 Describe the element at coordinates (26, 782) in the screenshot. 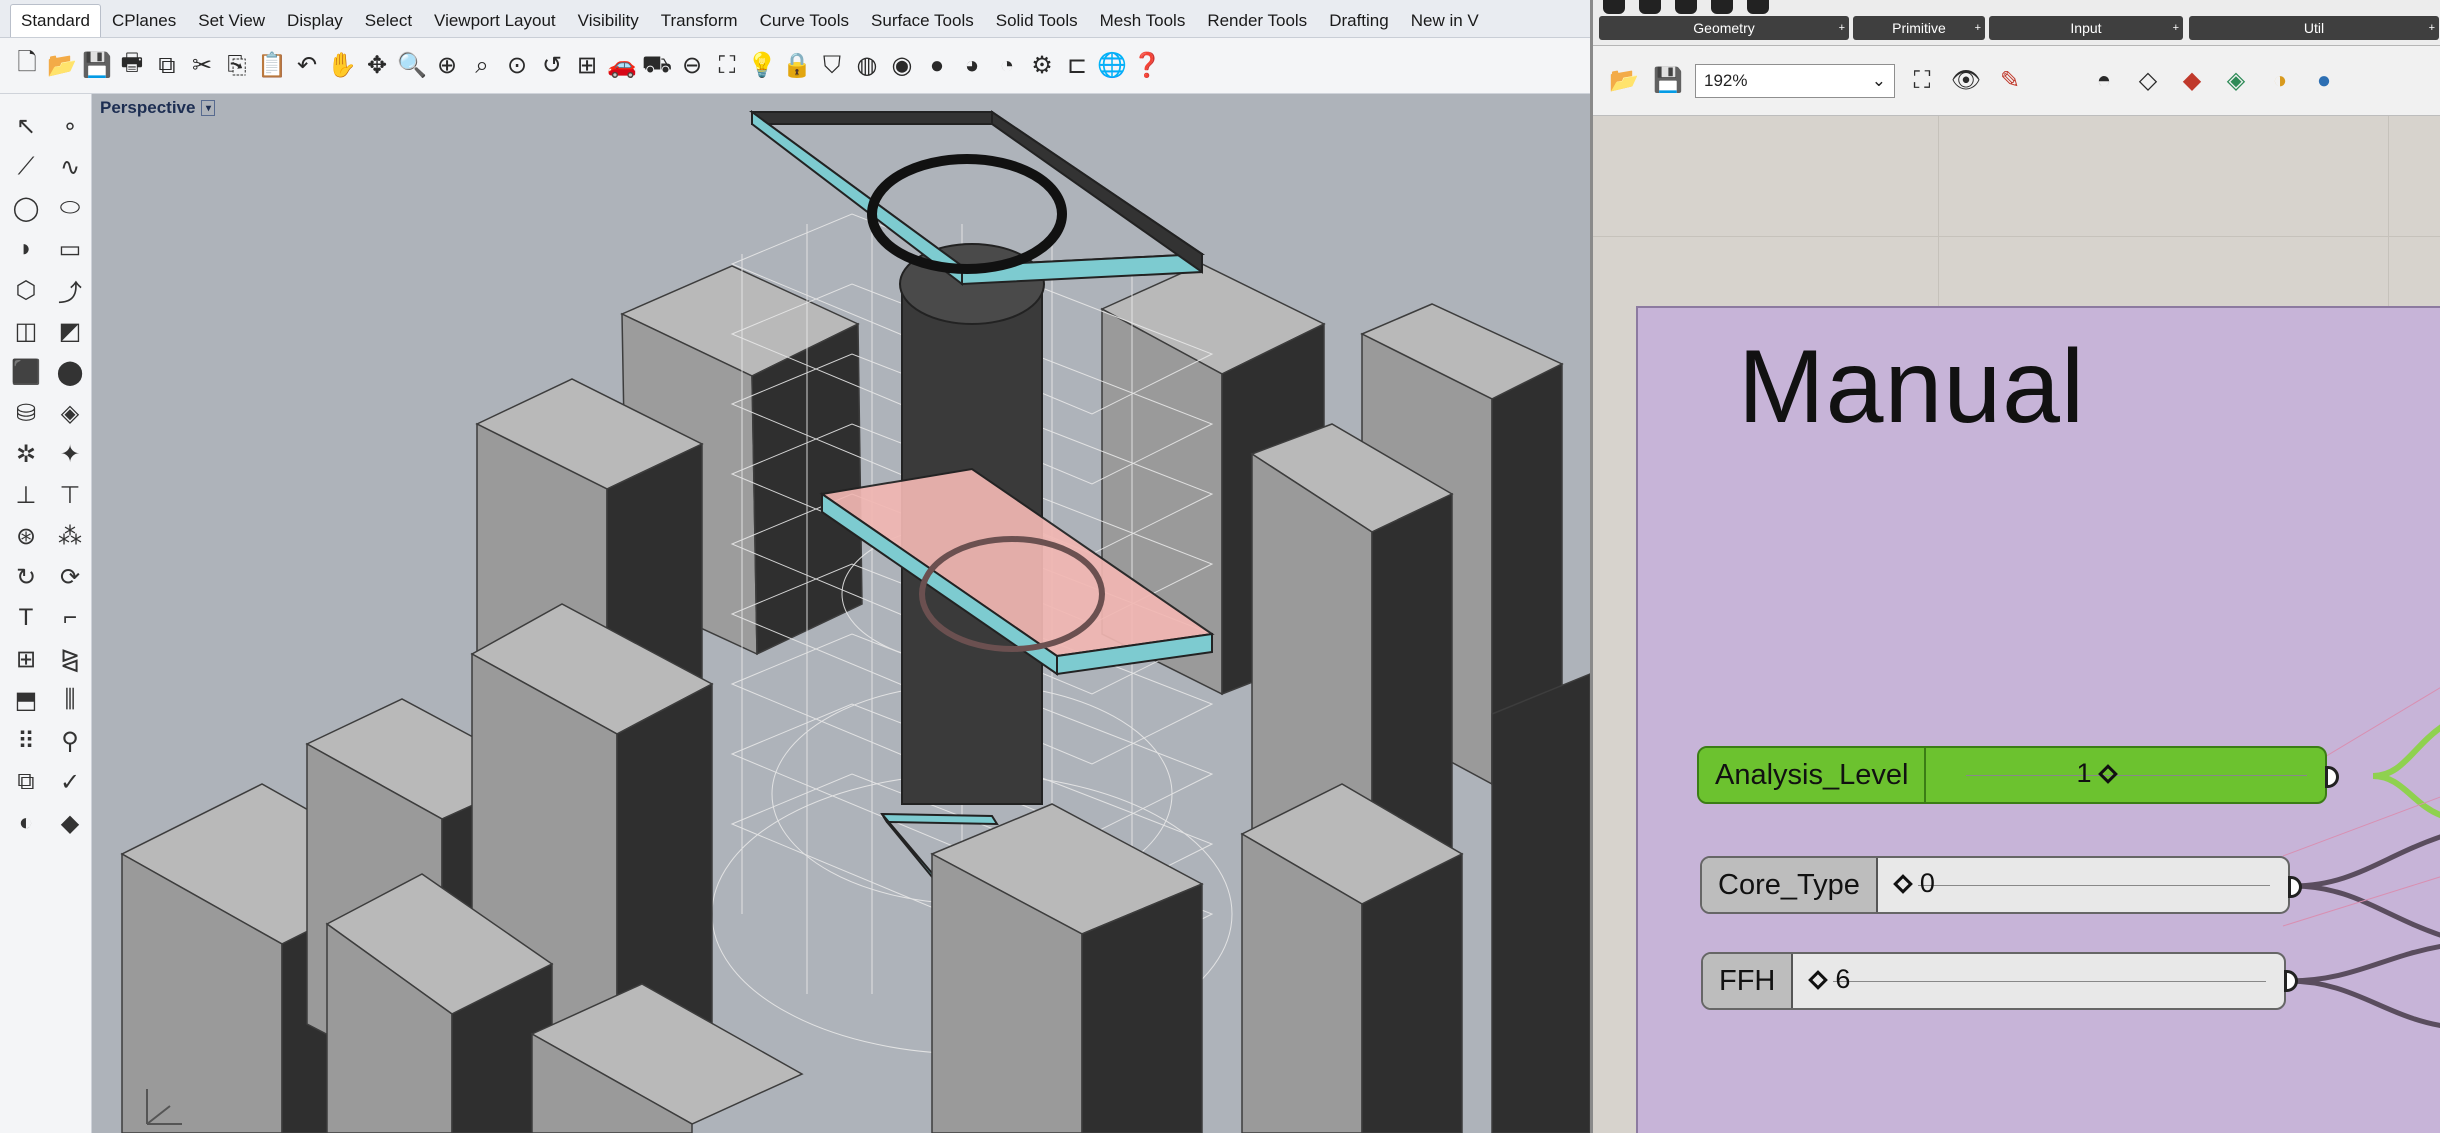

I see `properties-icon: ⧉` at that location.